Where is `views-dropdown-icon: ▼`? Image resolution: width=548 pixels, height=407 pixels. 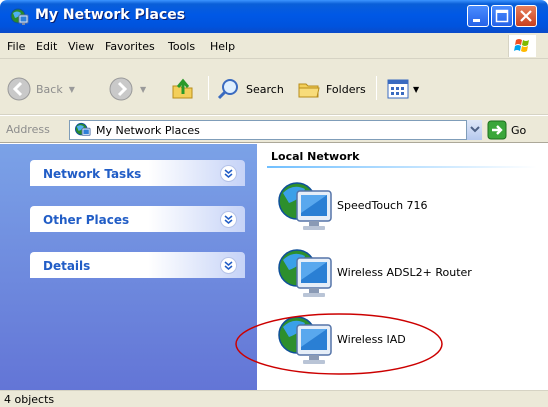 views-dropdown-icon: ▼ is located at coordinates (416, 89).